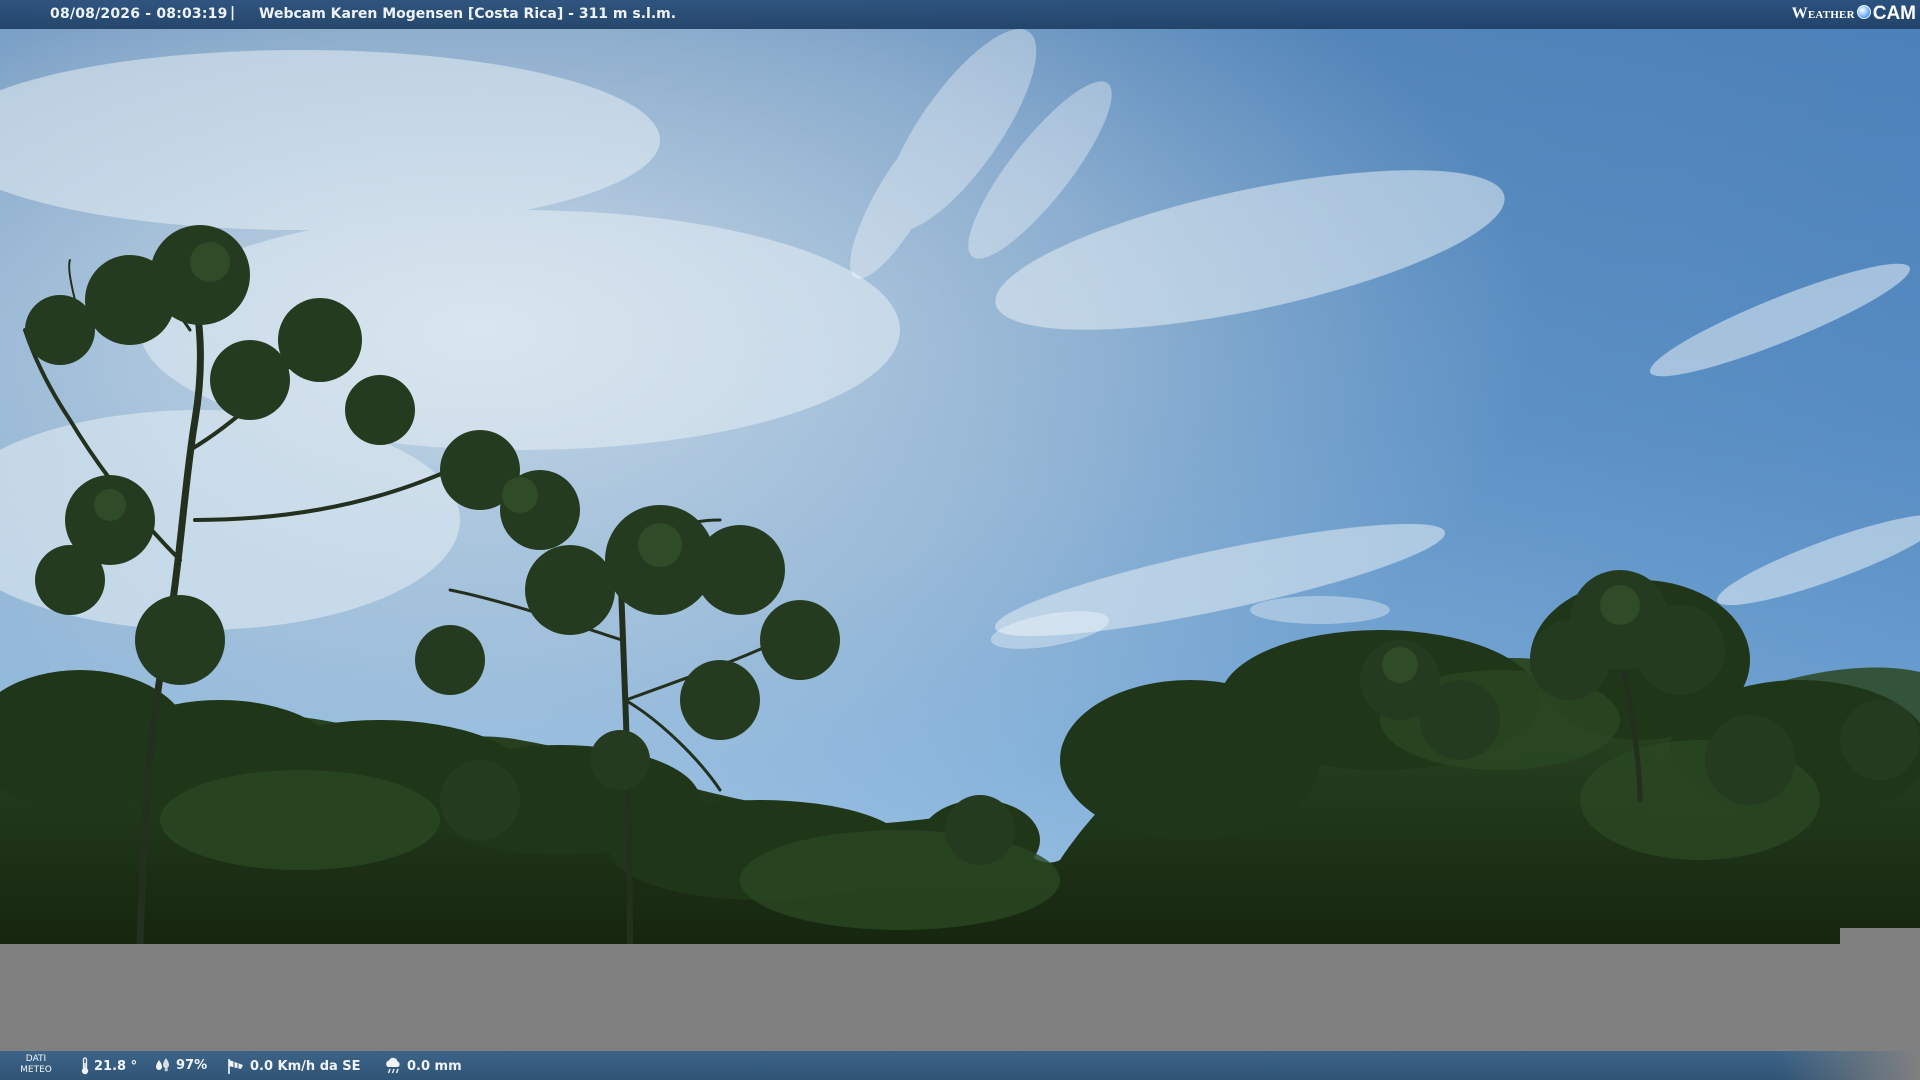 The image size is (1920, 1080). Describe the element at coordinates (116, 1066) in the screenshot. I see `temperature-value: 21.8 °` at that location.